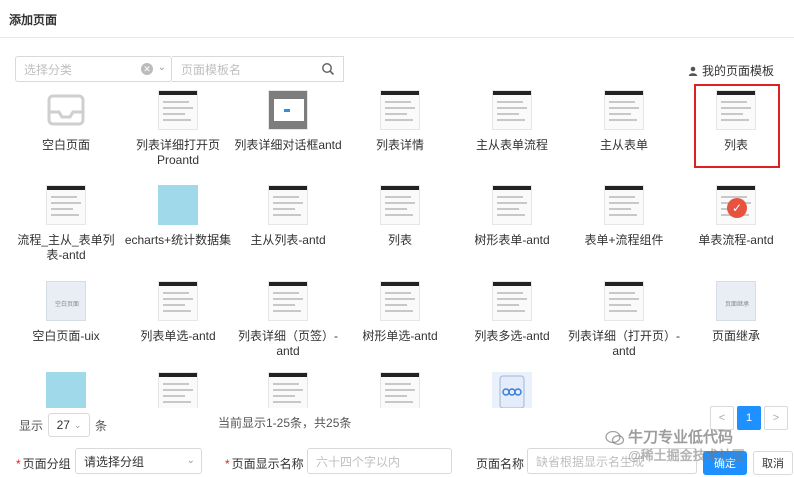 This screenshot has height=477, width=794. I want to click on template-card: 树形单选-antd, so click(400, 312).